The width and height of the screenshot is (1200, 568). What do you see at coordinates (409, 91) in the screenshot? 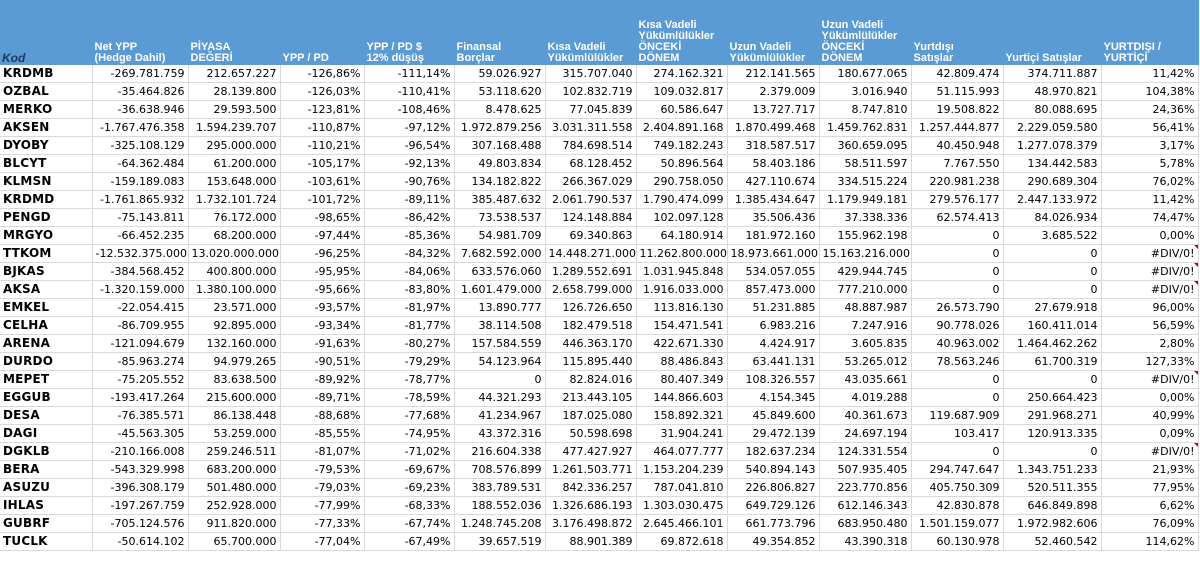
I see `cell-ypp-pd-usd-drop: -110,41%` at bounding box center [409, 91].